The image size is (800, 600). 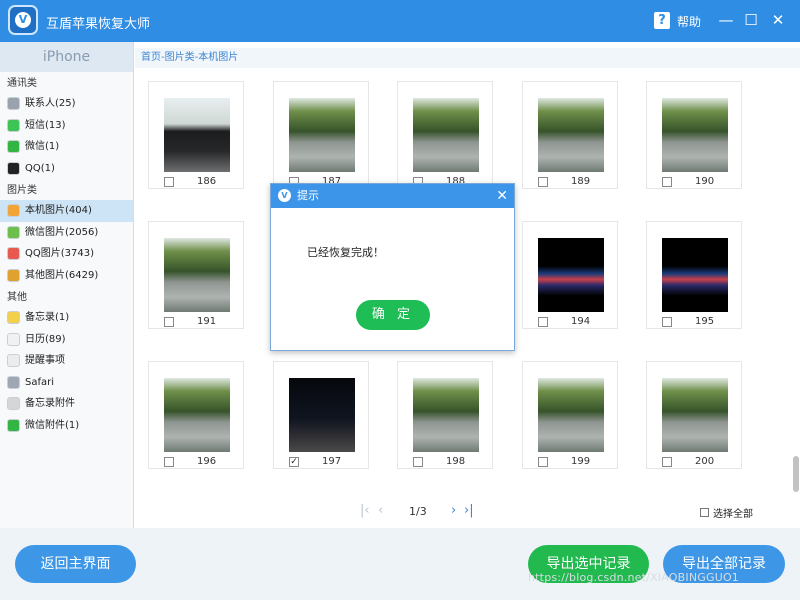 What do you see at coordinates (726, 512) in the screenshot?
I see `select-all: 选择全部` at bounding box center [726, 512].